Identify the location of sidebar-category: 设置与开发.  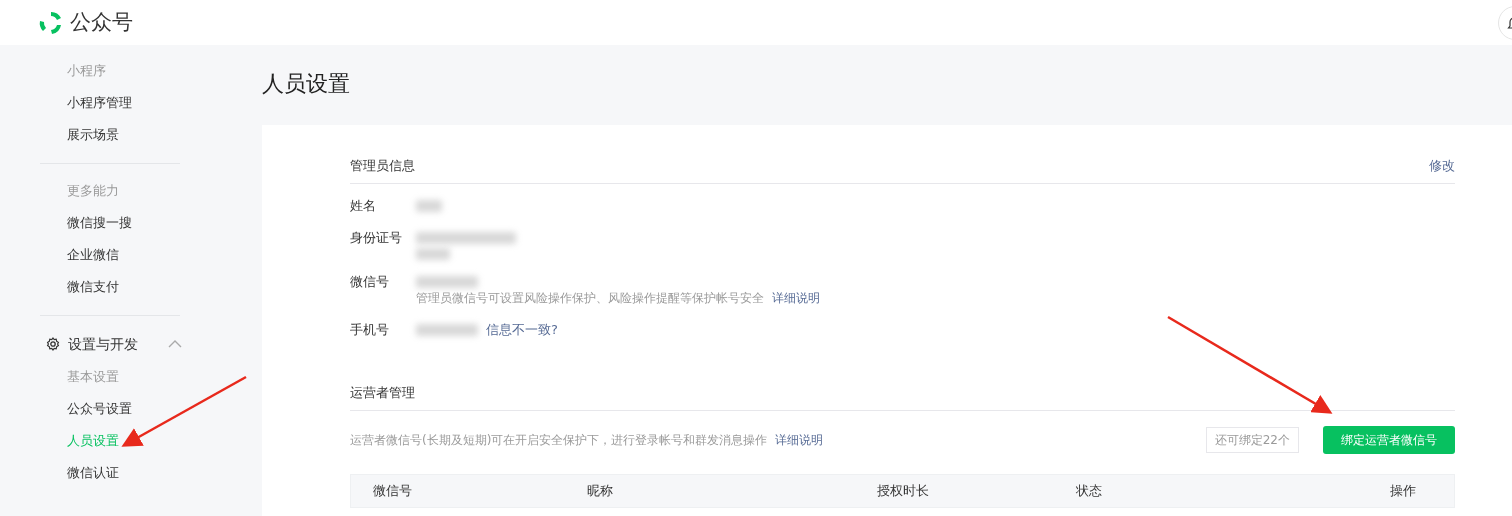
(111, 344).